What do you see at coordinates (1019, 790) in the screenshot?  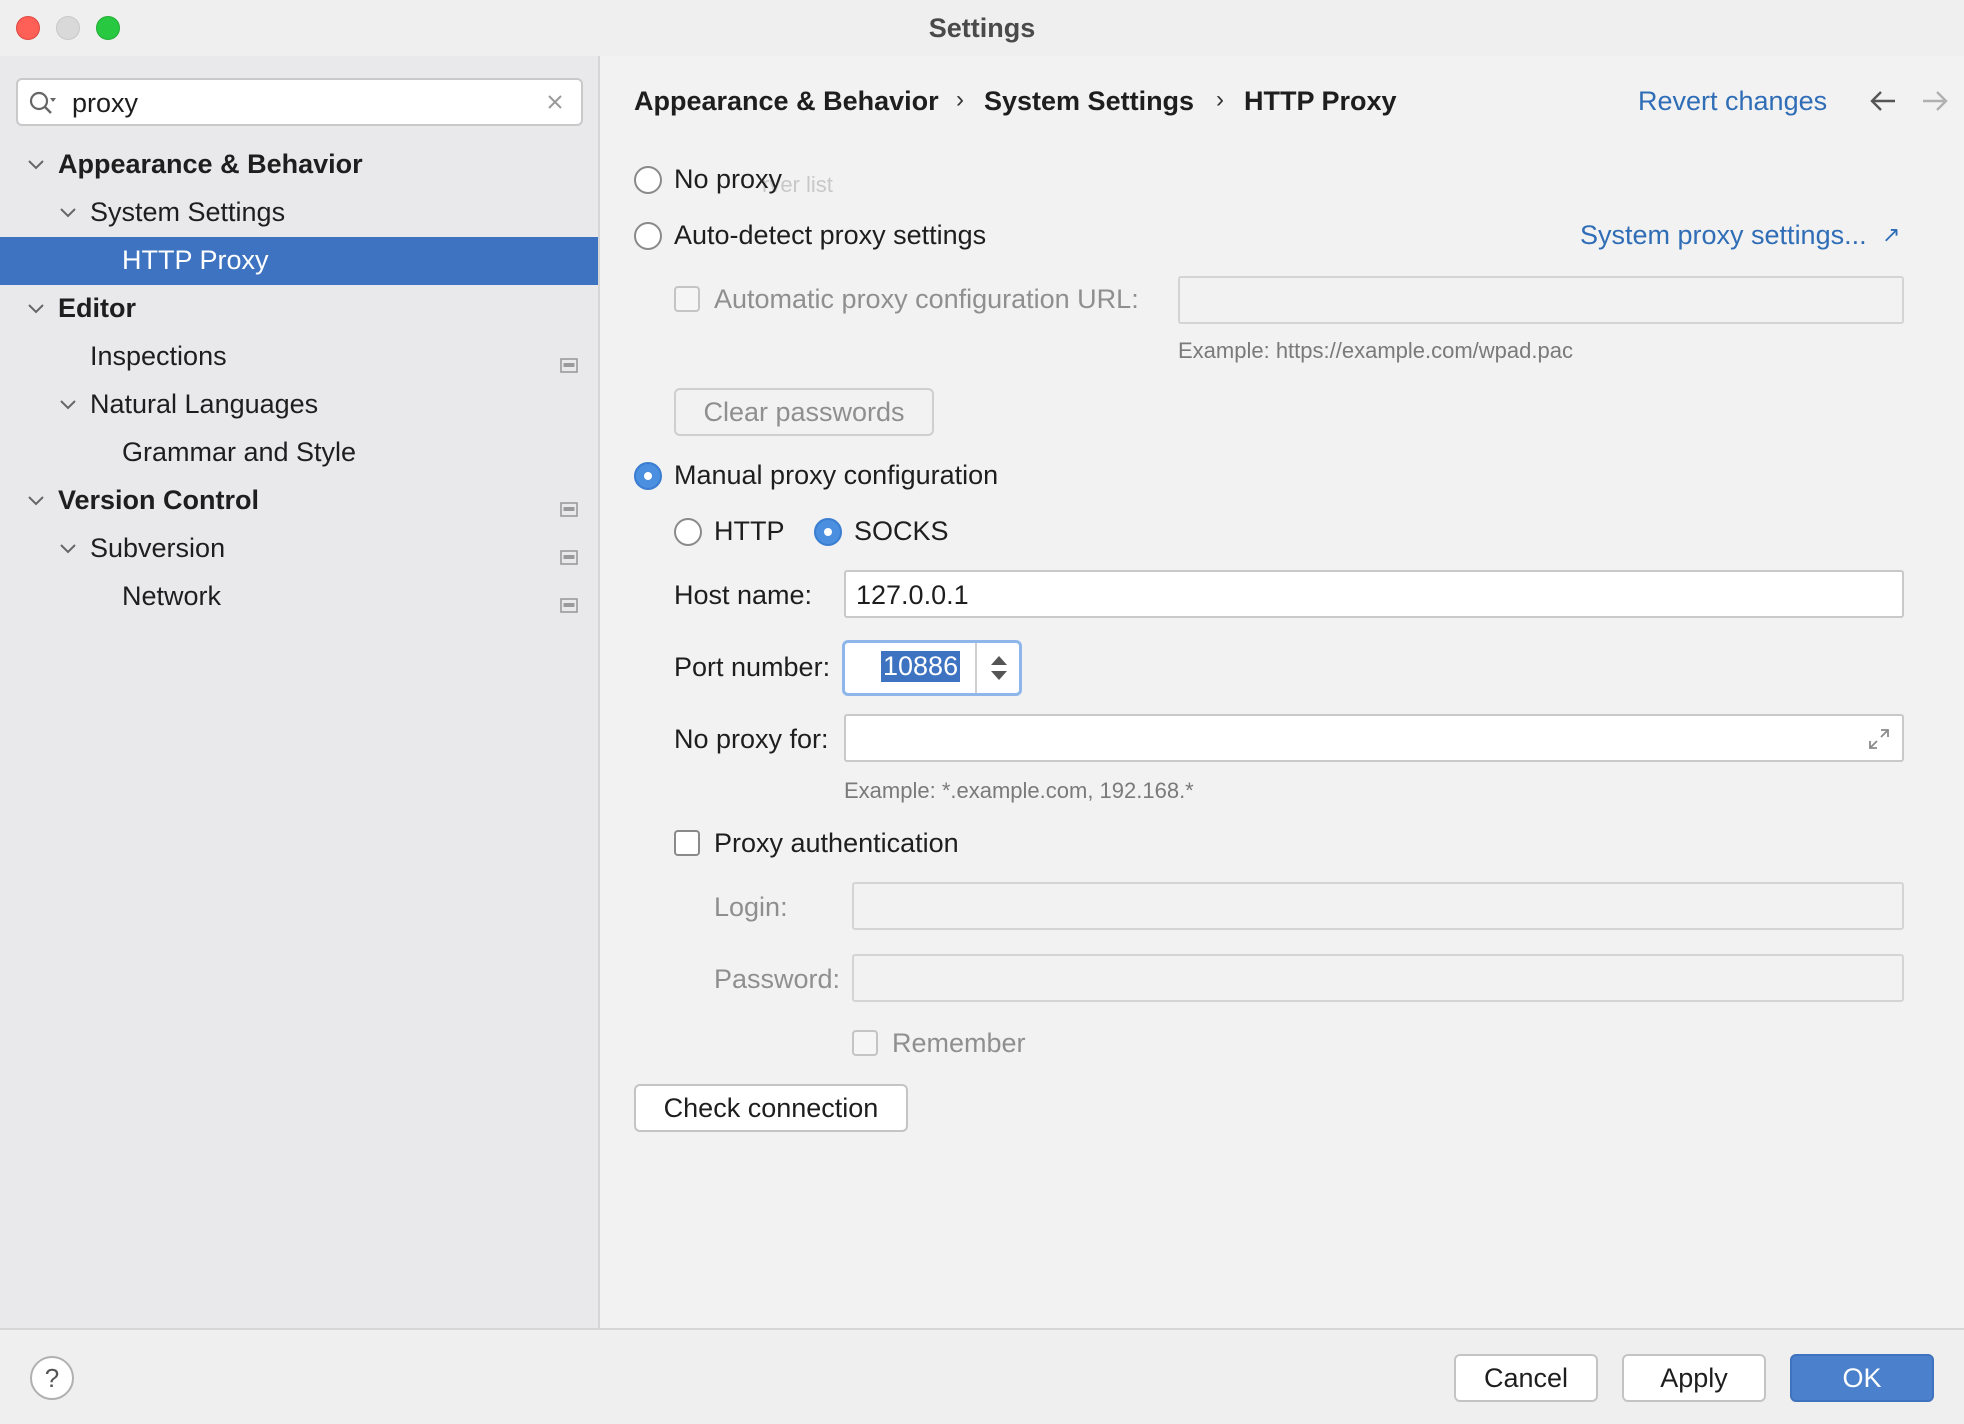 I see `no-proxy-for-example: Example: *.example.com, 192.168.*` at bounding box center [1019, 790].